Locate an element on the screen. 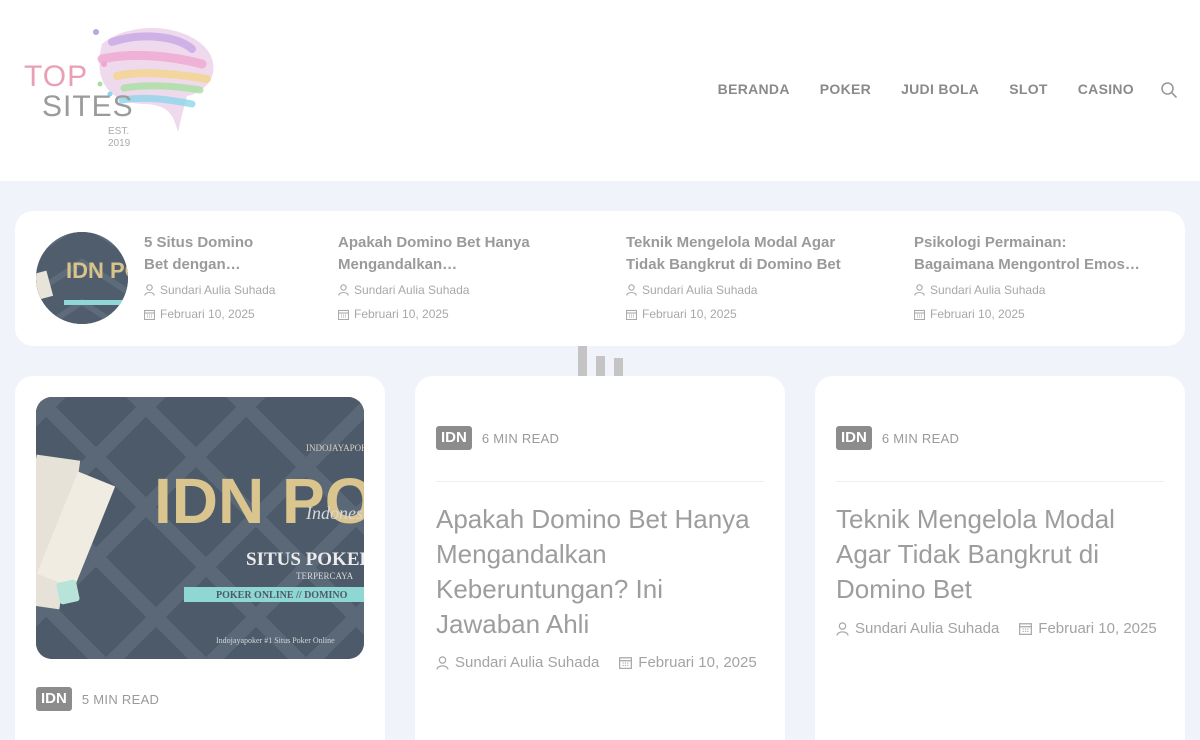 Image resolution: width=1200 pixels, height=740 pixels. logo-est-year: 2019 is located at coordinates (119, 143).